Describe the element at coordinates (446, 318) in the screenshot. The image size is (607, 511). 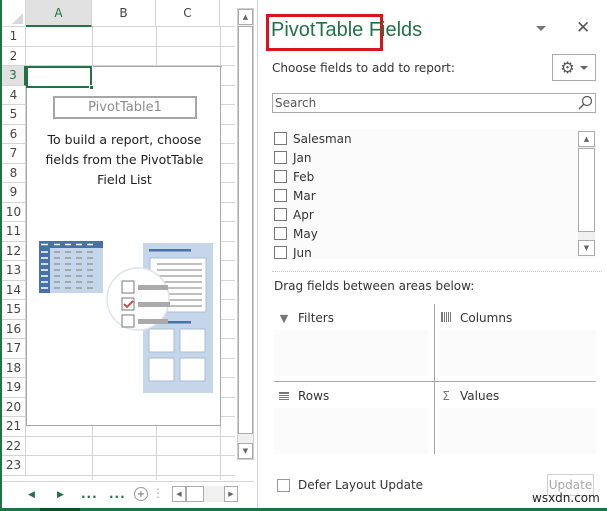
I see `columns-icon` at that location.